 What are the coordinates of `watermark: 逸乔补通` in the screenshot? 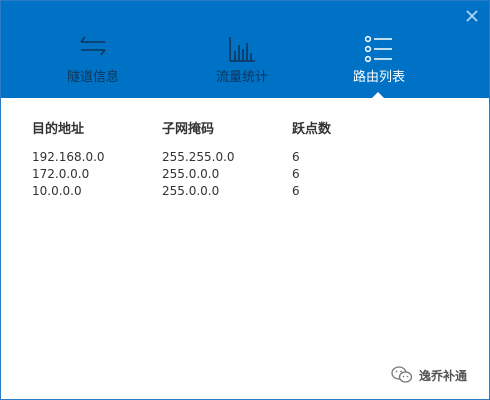 It's located at (429, 375).